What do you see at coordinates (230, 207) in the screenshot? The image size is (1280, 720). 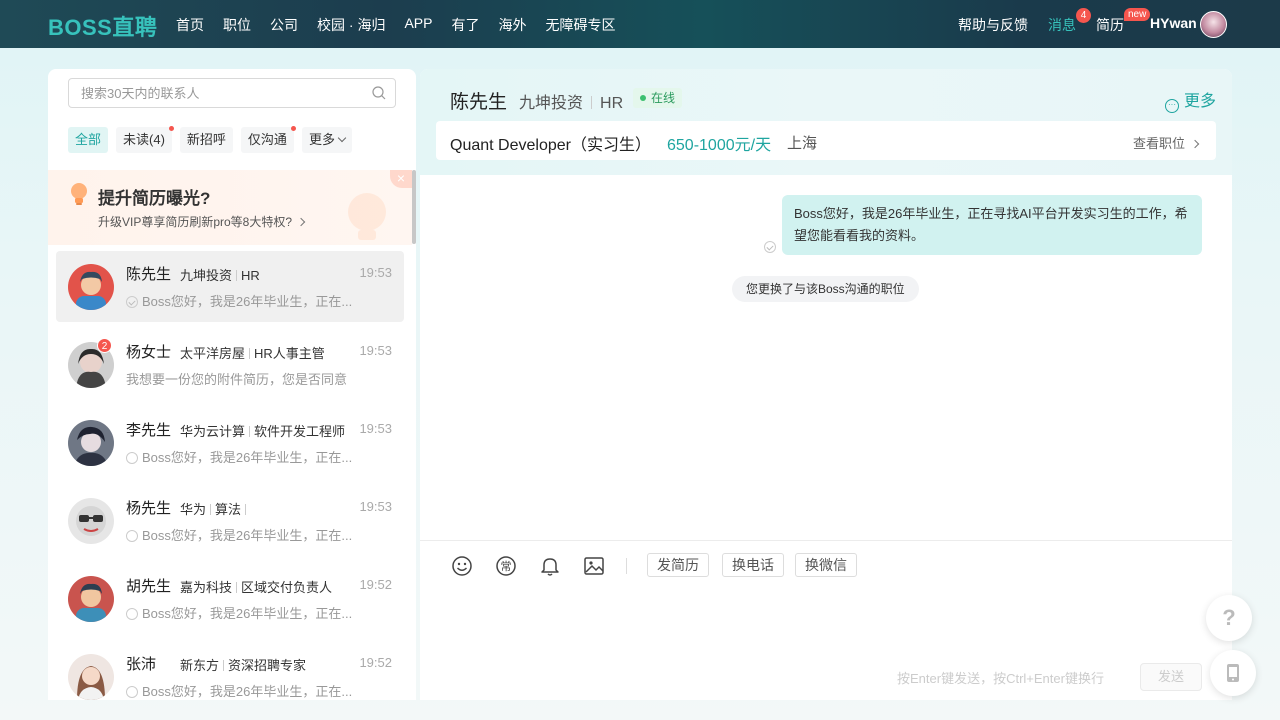 I see `vip-promo-banner: 提升简历曝光? 升级VIP尊享简历刷新pro等8大特权? ×` at bounding box center [230, 207].